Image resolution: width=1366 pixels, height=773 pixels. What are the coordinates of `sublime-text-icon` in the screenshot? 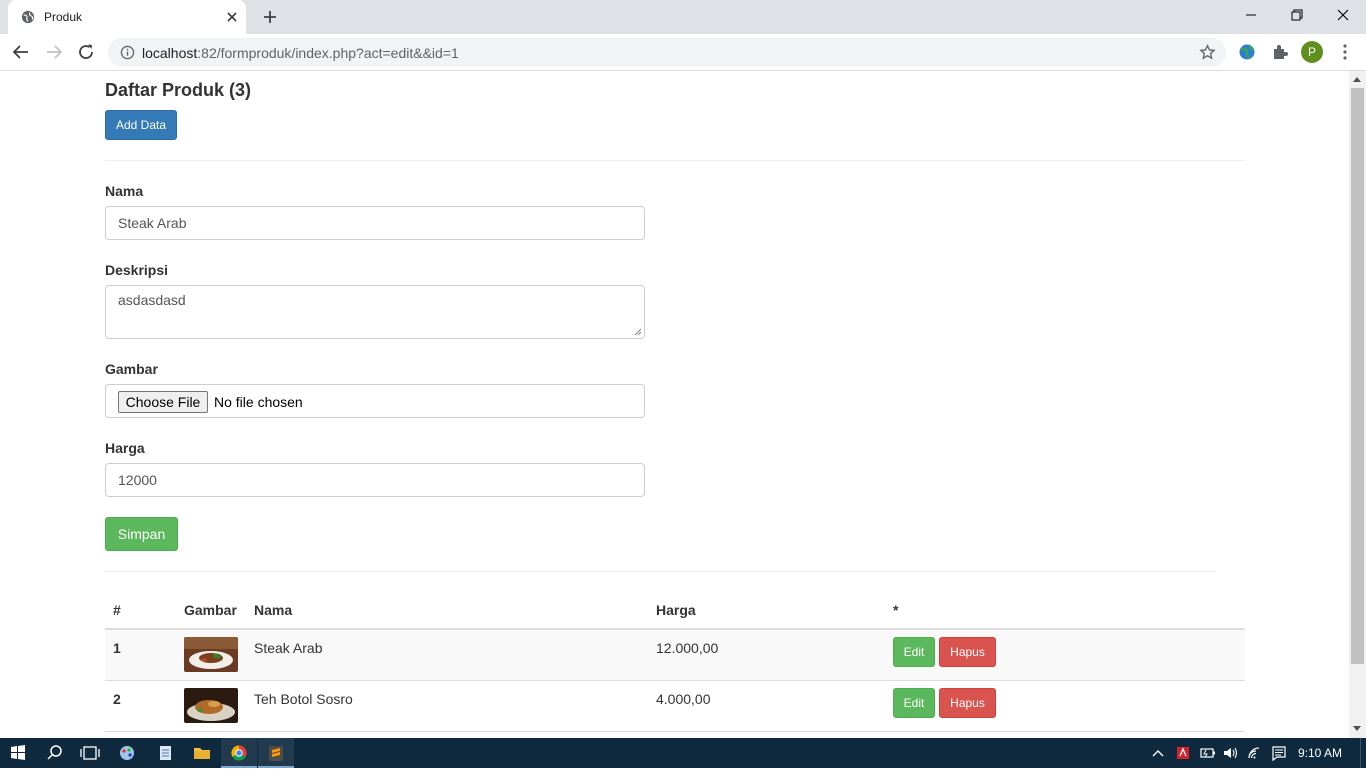 It's located at (276, 753).